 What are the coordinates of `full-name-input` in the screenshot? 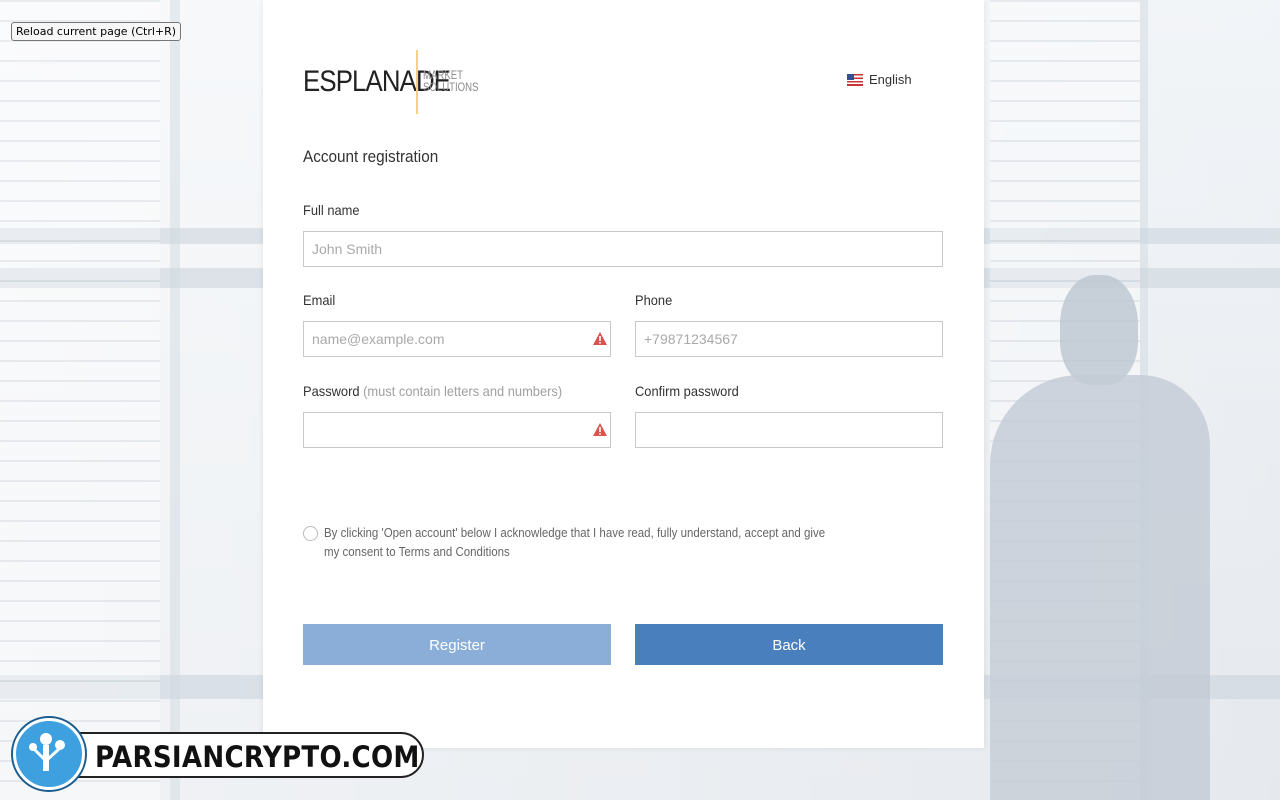 It's located at (623, 249).